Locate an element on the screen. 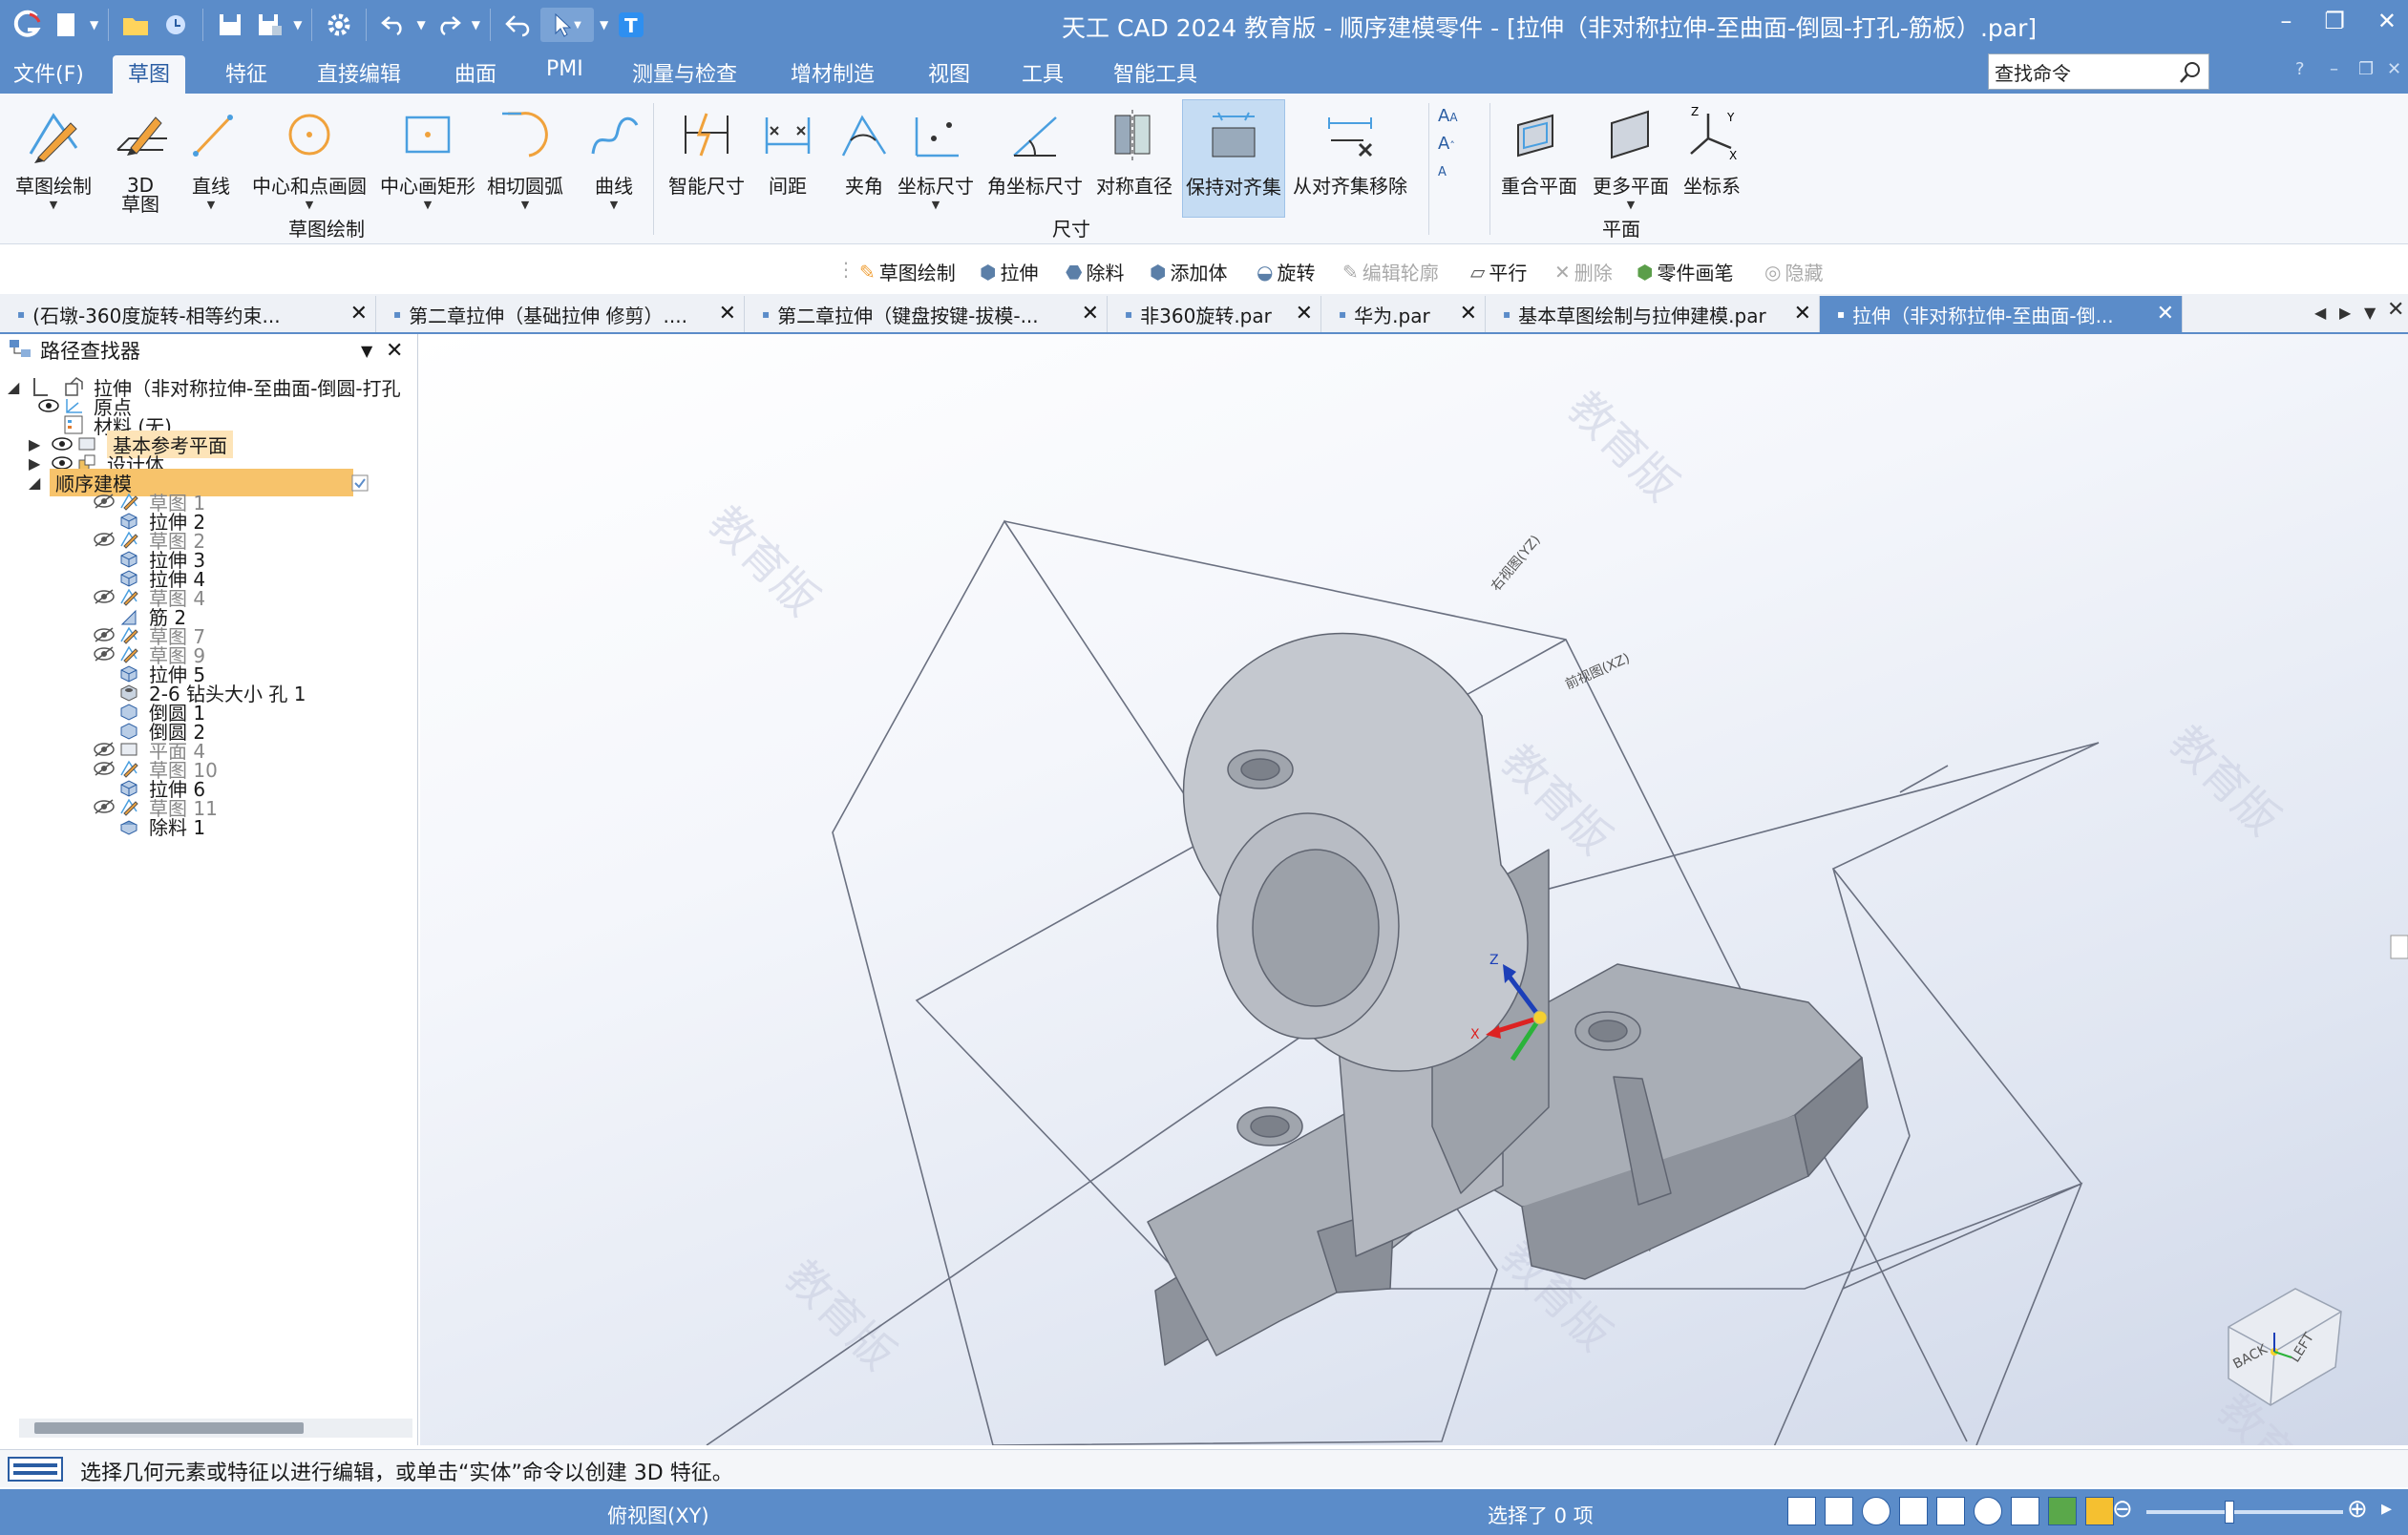 This screenshot has width=2408, height=1535. zoom-area-icon is located at coordinates (1876, 1511).